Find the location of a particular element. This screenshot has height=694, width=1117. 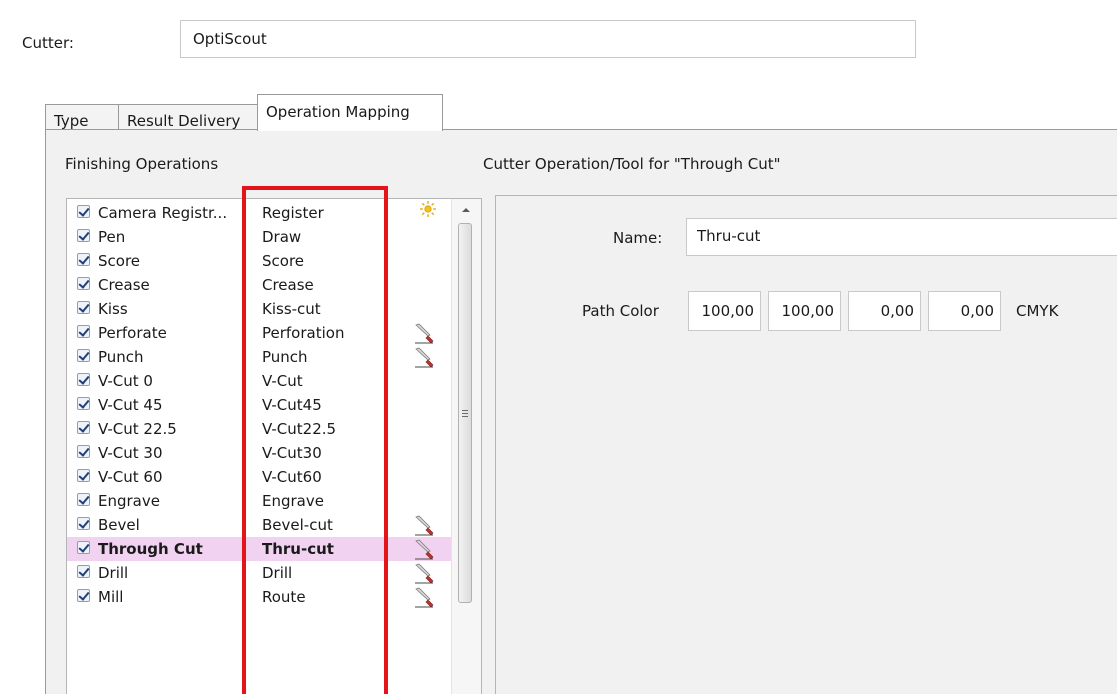

scroll-thumb is located at coordinates (465, 413).